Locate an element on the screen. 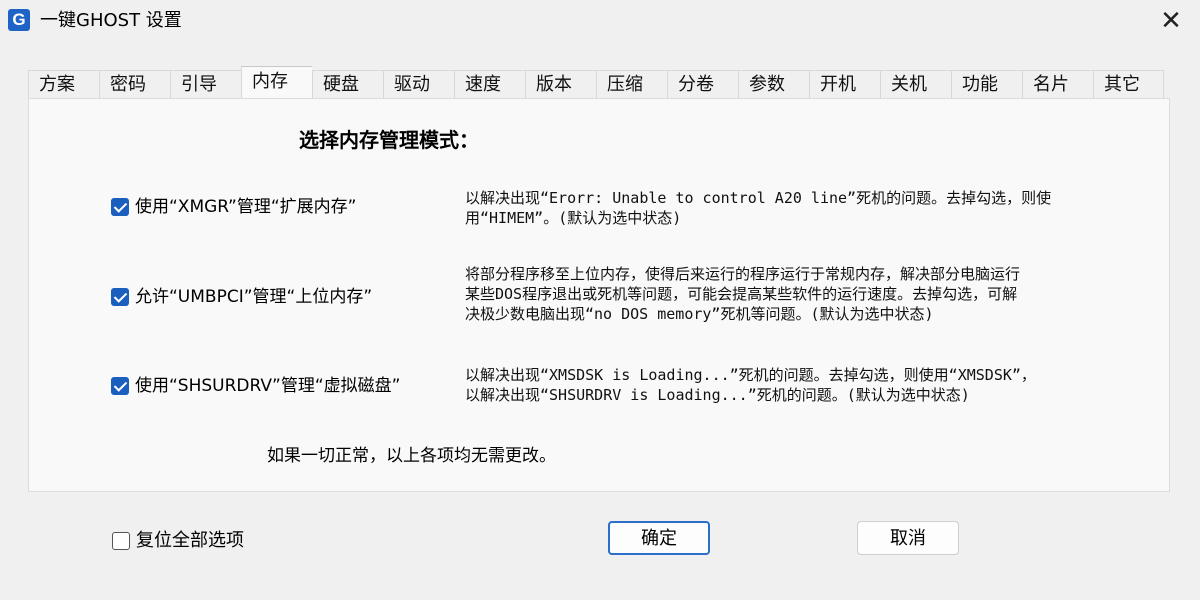 This screenshot has height=600, width=1200. tab-driver: 驱动 is located at coordinates (418, 84).